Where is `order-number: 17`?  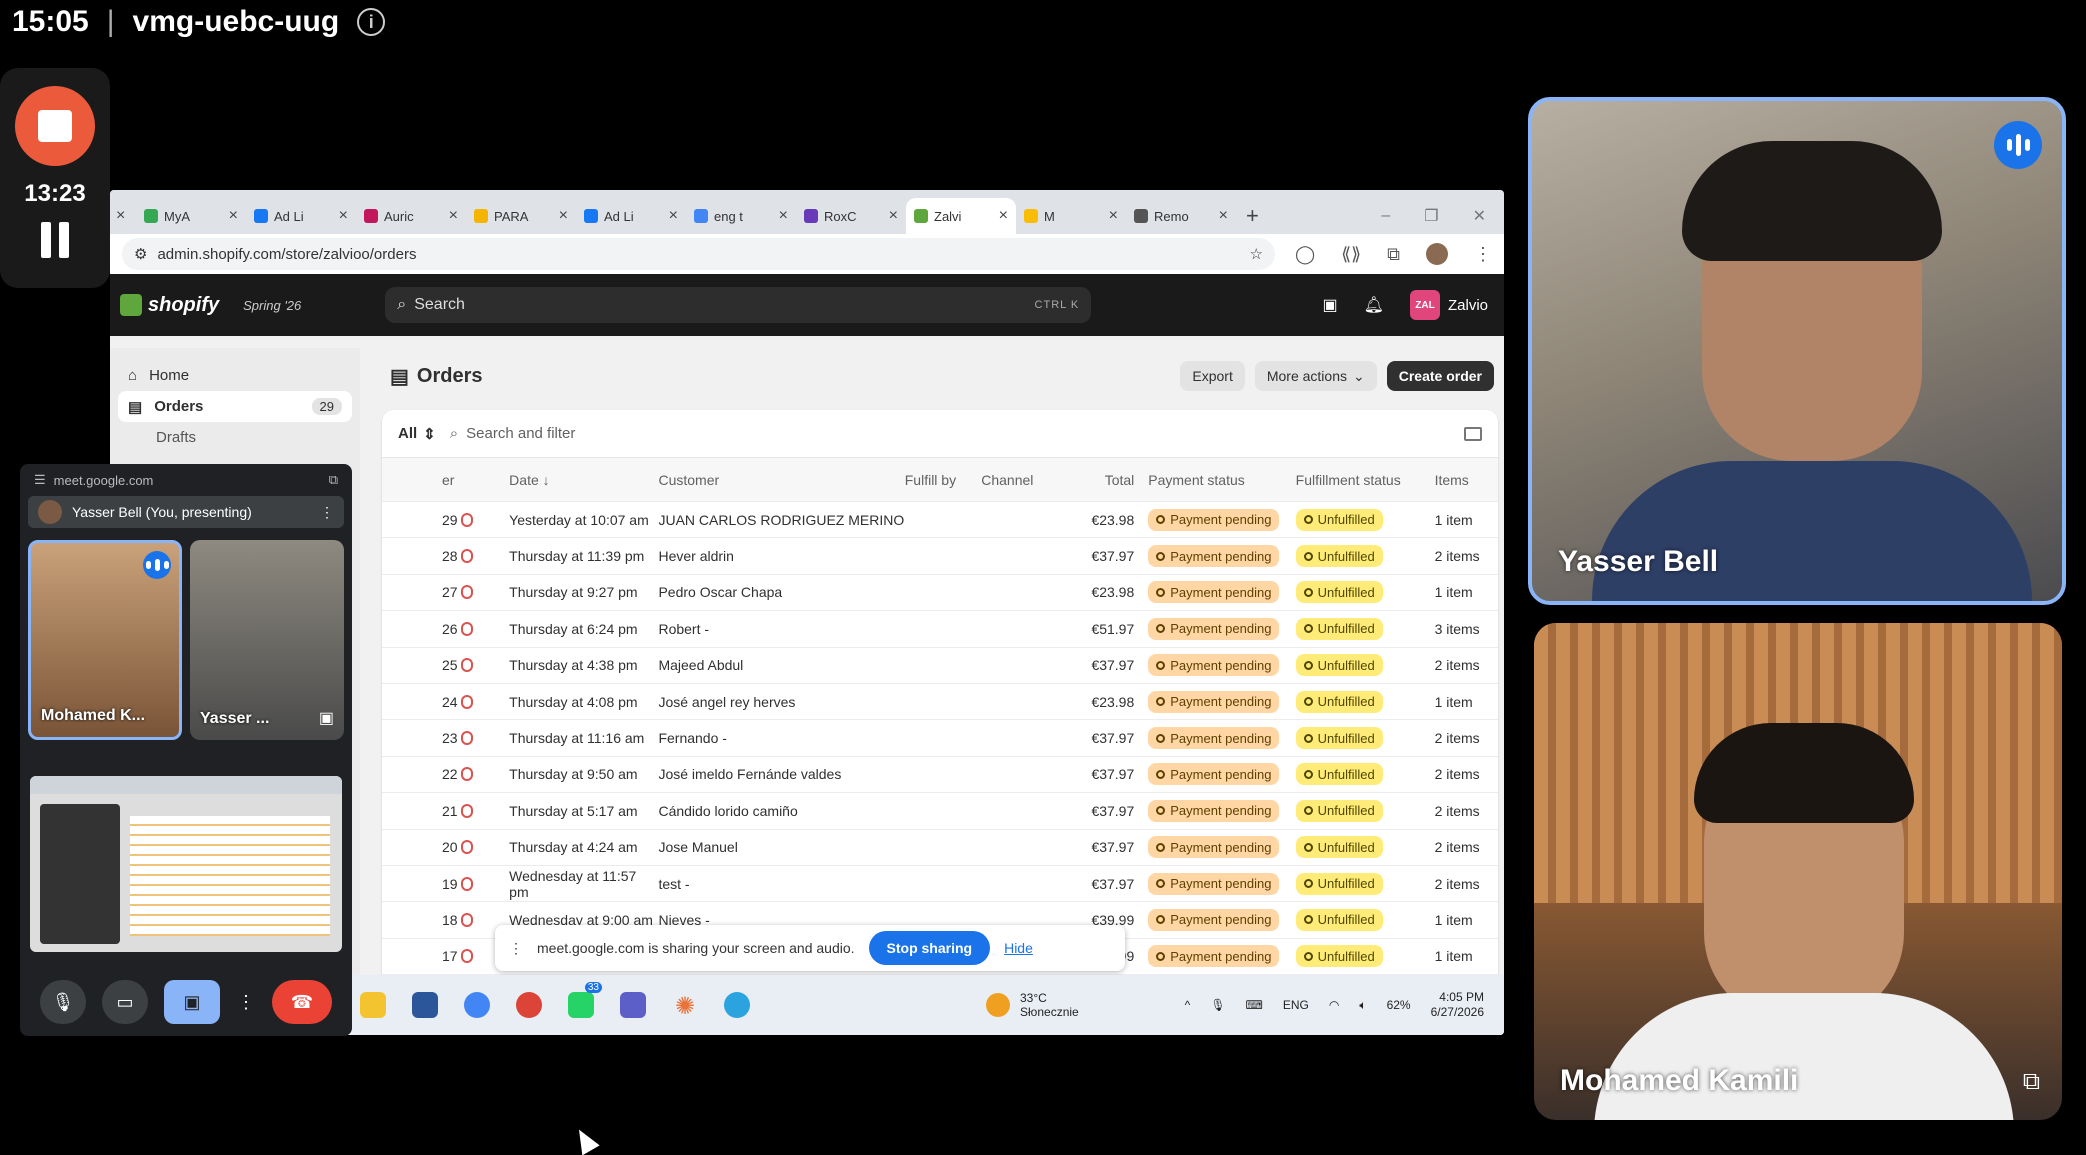 order-number: 17 is located at coordinates (421, 956).